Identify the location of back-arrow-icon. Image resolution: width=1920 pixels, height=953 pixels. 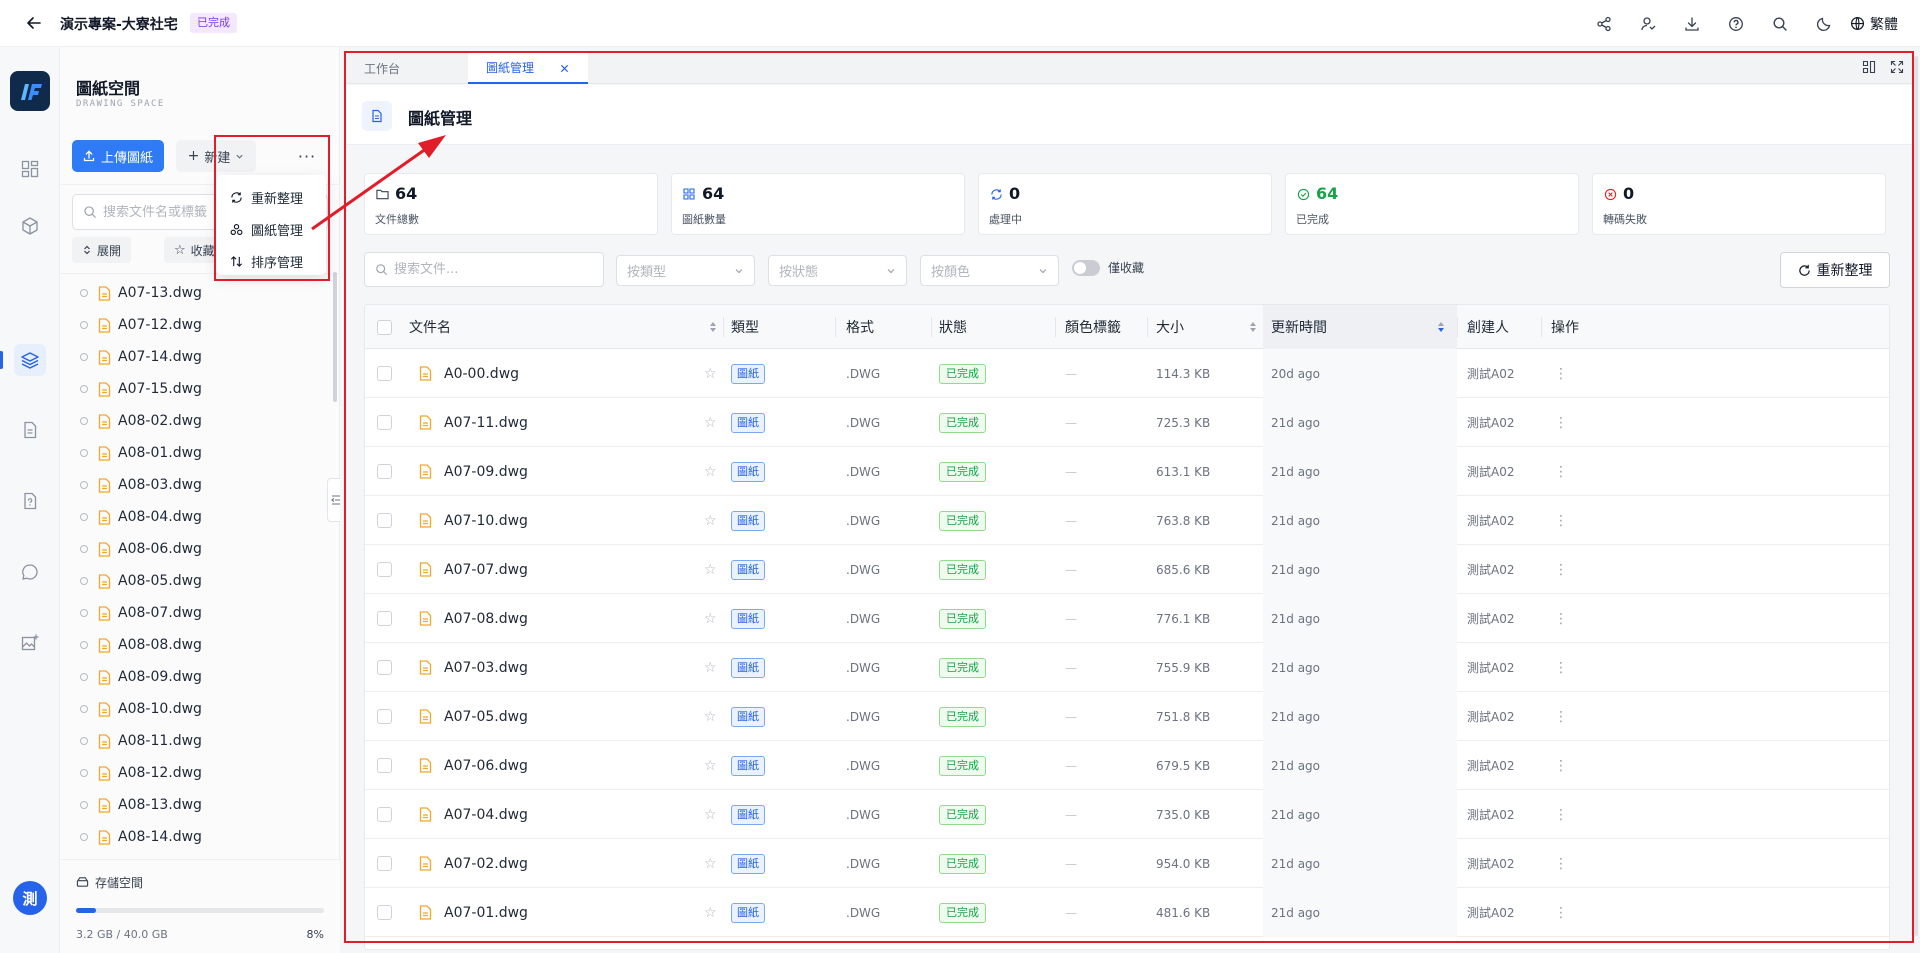
(34, 23).